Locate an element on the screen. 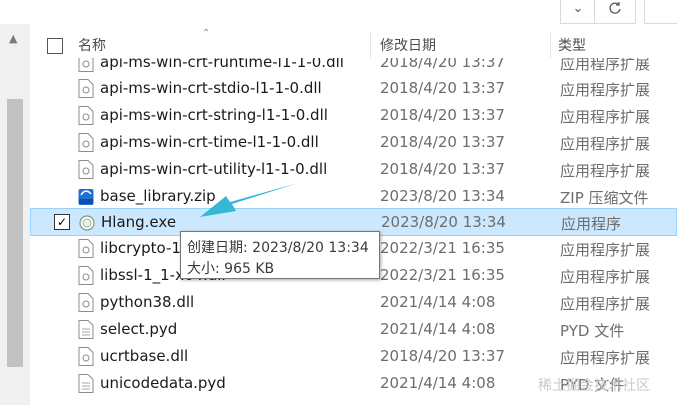 This screenshot has width=677, height=405. file-row: select.pyd 2021/4/14 4:08 PYD 文件 is located at coordinates (353, 329).